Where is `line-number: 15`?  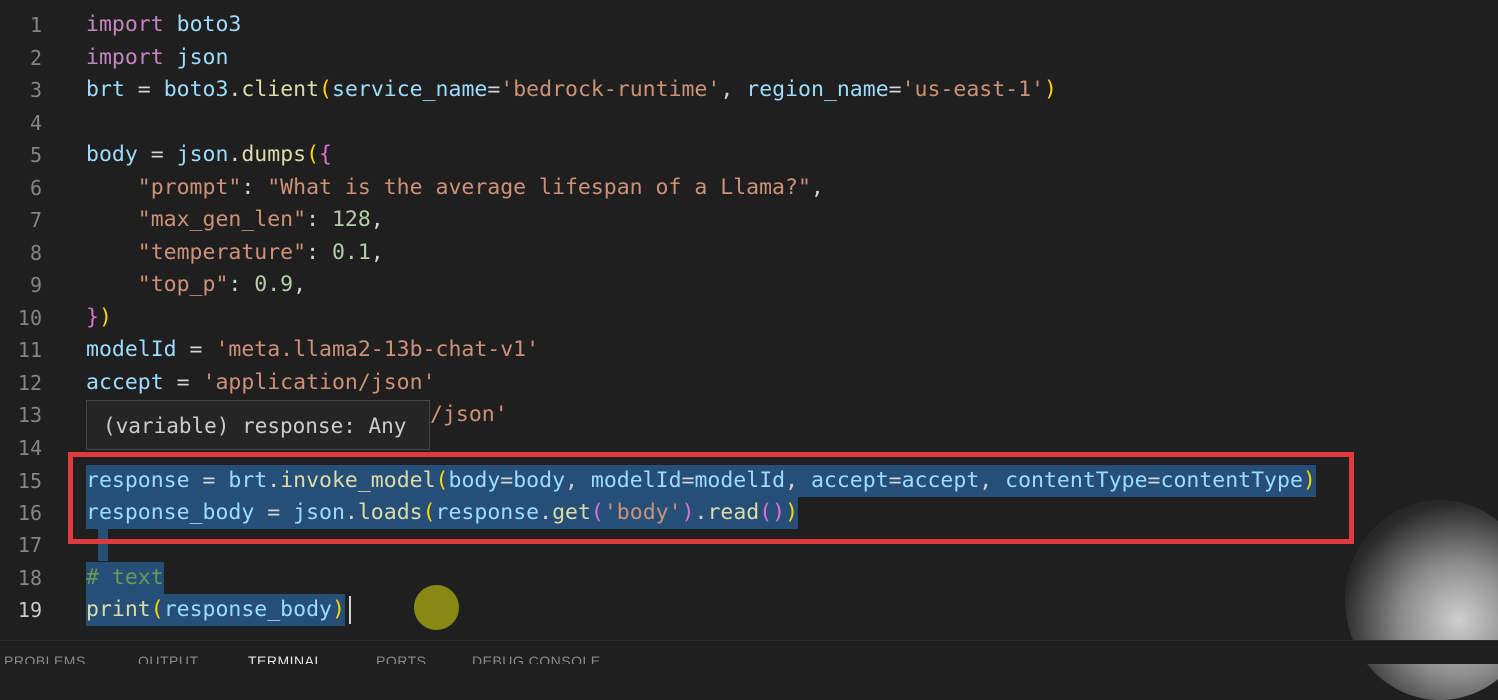 line-number: 15 is located at coordinates (29, 481).